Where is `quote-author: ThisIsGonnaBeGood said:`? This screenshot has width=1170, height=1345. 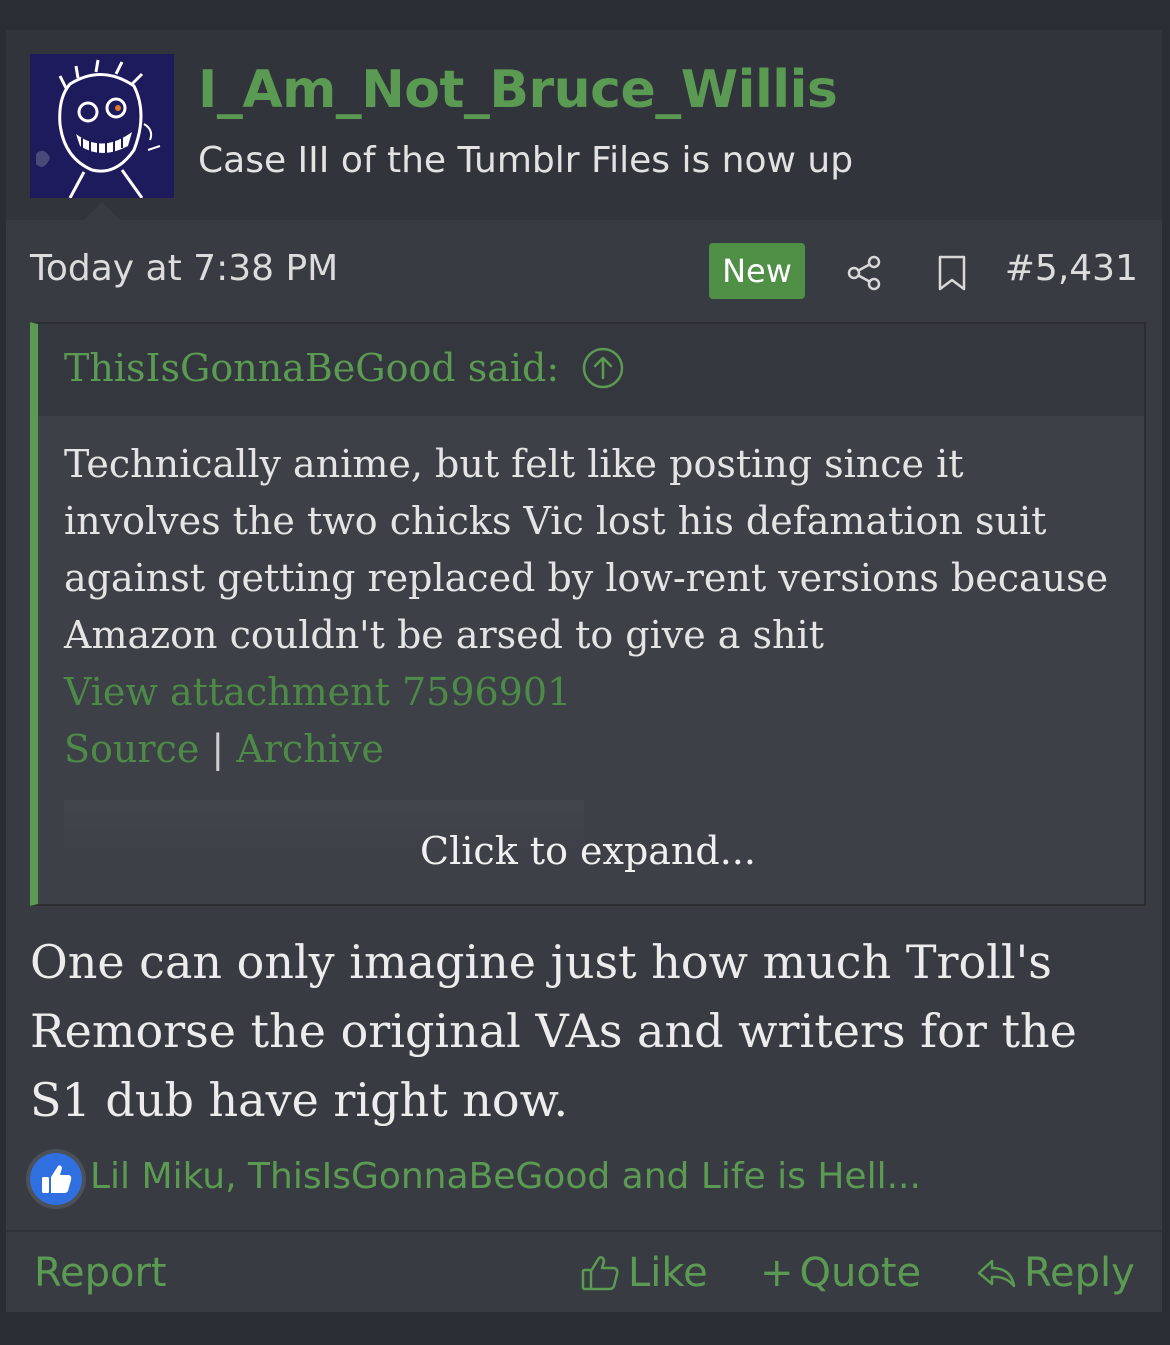
quote-author: ThisIsGonnaBeGood said: is located at coordinates (344, 368).